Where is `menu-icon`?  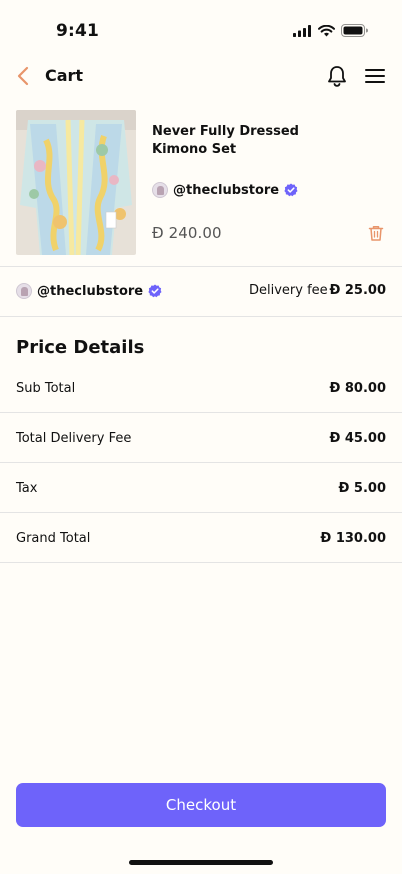 menu-icon is located at coordinates (375, 76).